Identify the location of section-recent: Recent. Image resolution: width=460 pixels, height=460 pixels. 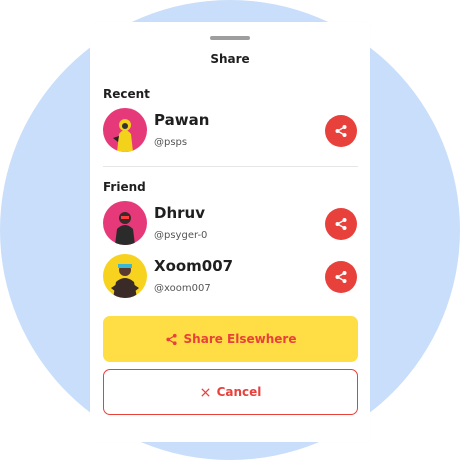
(126, 94).